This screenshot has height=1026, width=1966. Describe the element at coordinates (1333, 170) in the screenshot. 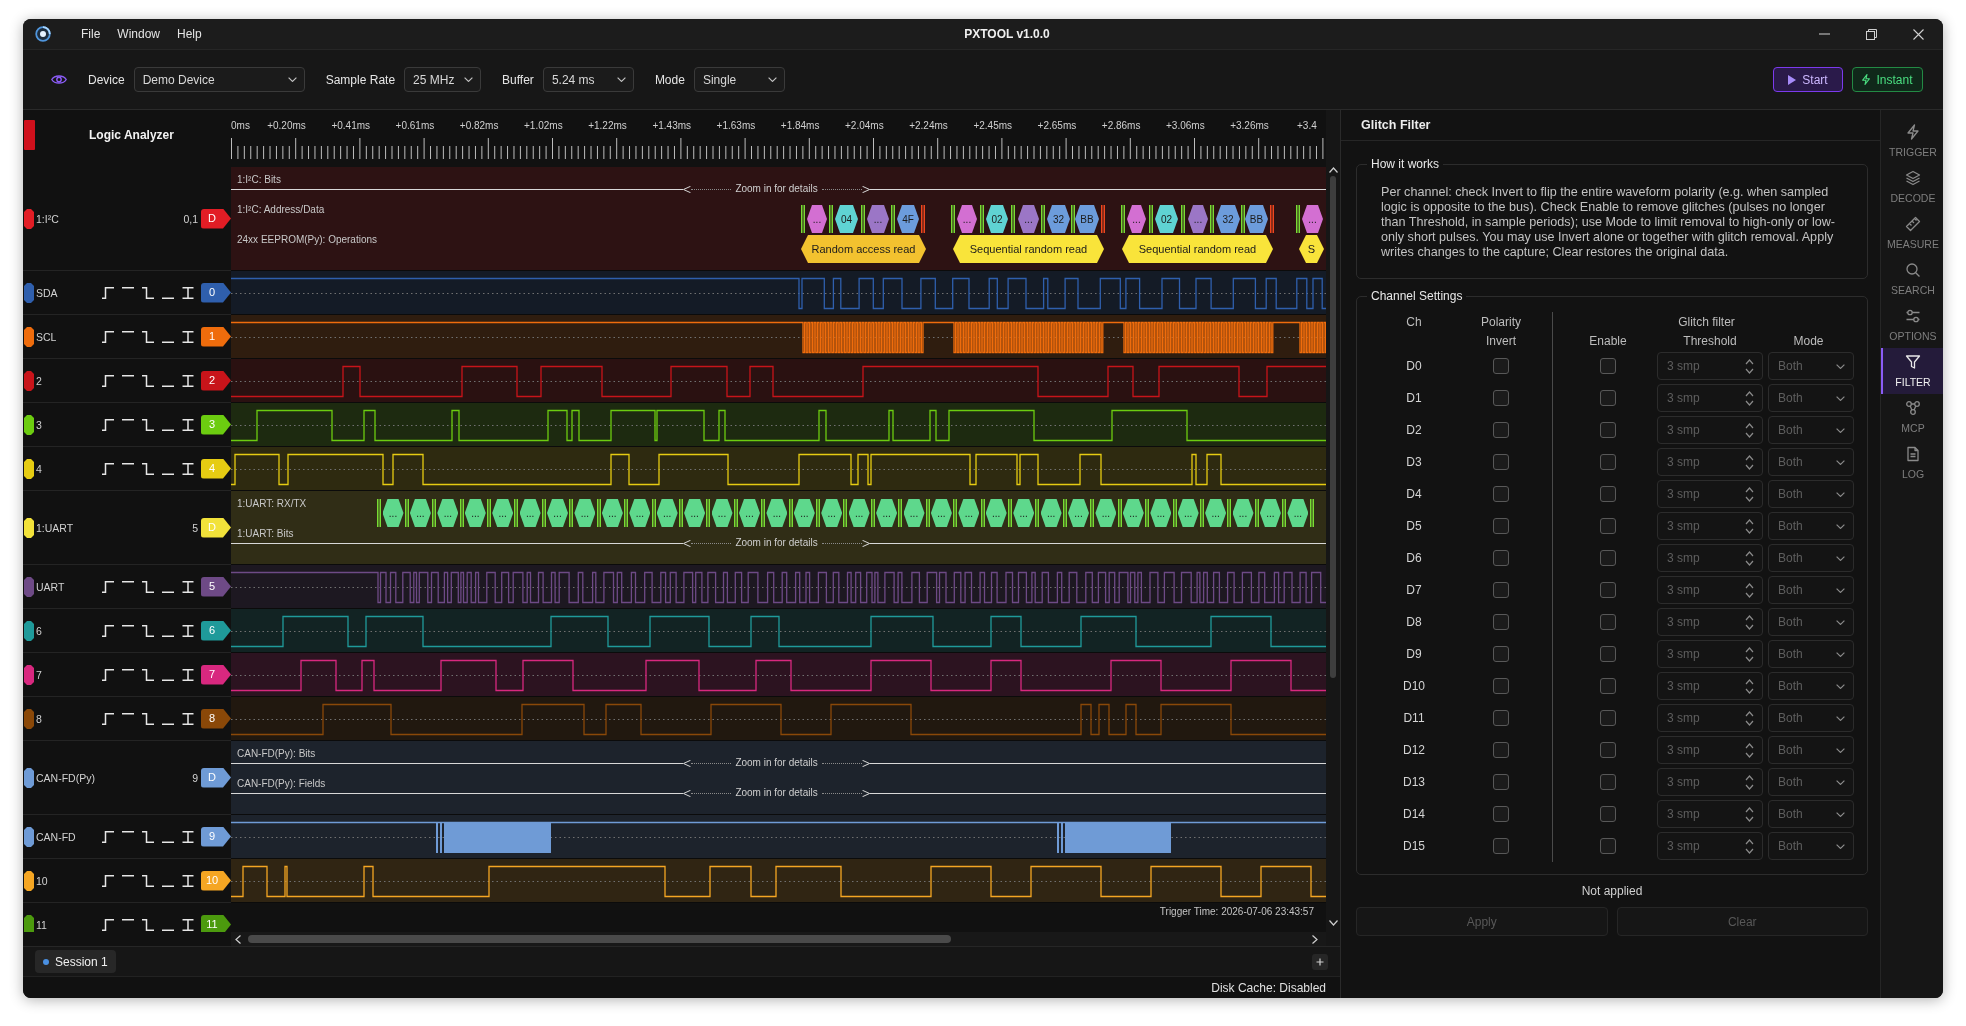

I see `scroll-up-icon` at that location.